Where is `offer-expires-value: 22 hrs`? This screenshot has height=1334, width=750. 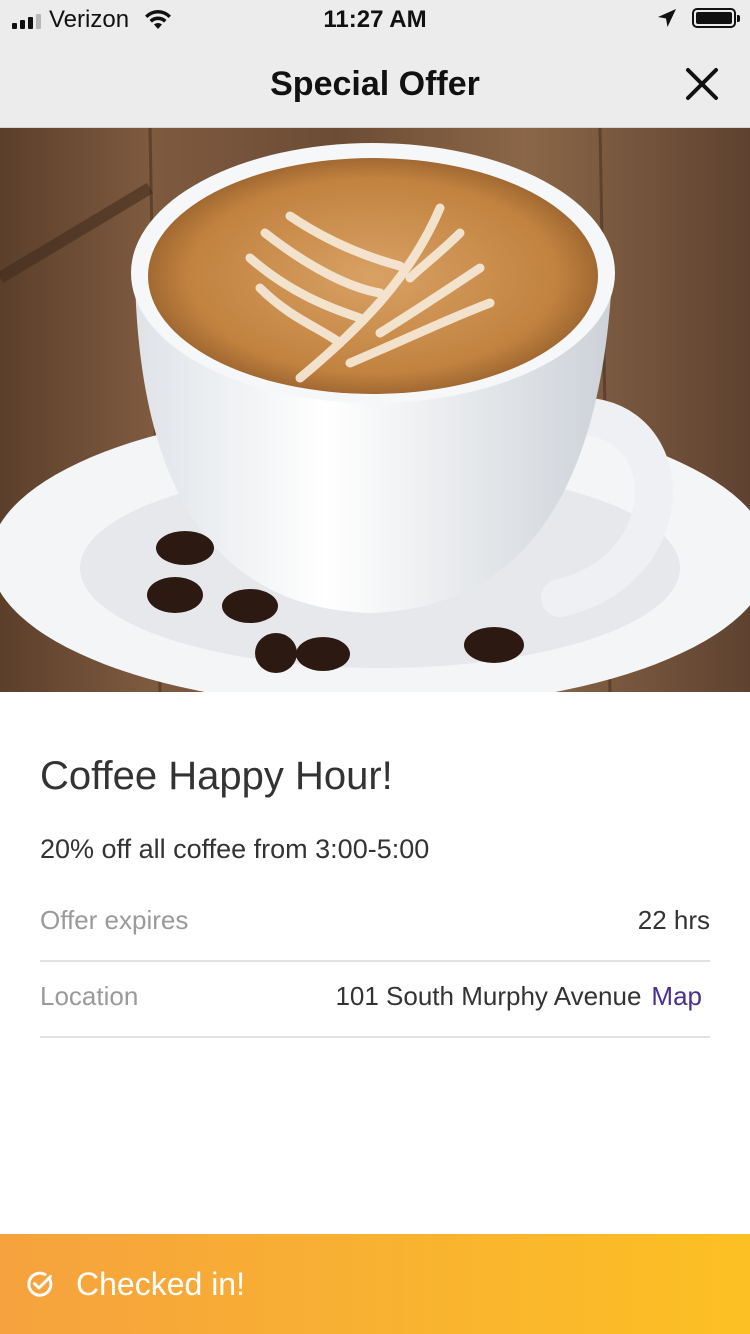 offer-expires-value: 22 hrs is located at coordinates (674, 920).